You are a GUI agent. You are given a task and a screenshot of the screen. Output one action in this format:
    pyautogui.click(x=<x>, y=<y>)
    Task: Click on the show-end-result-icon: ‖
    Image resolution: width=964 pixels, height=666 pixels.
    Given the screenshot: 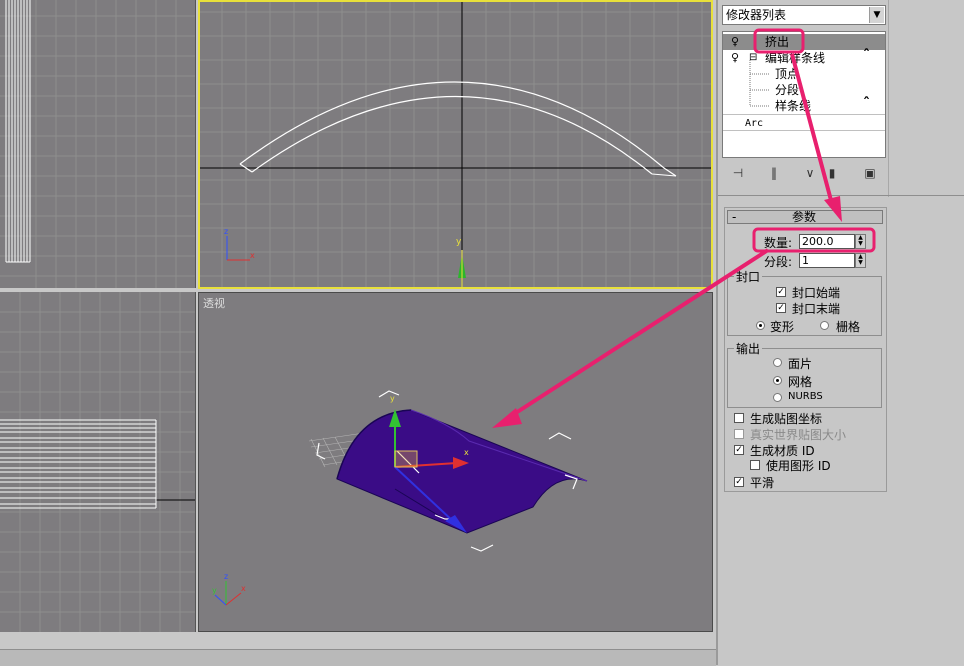 What is the action you would take?
    pyautogui.click(x=774, y=173)
    